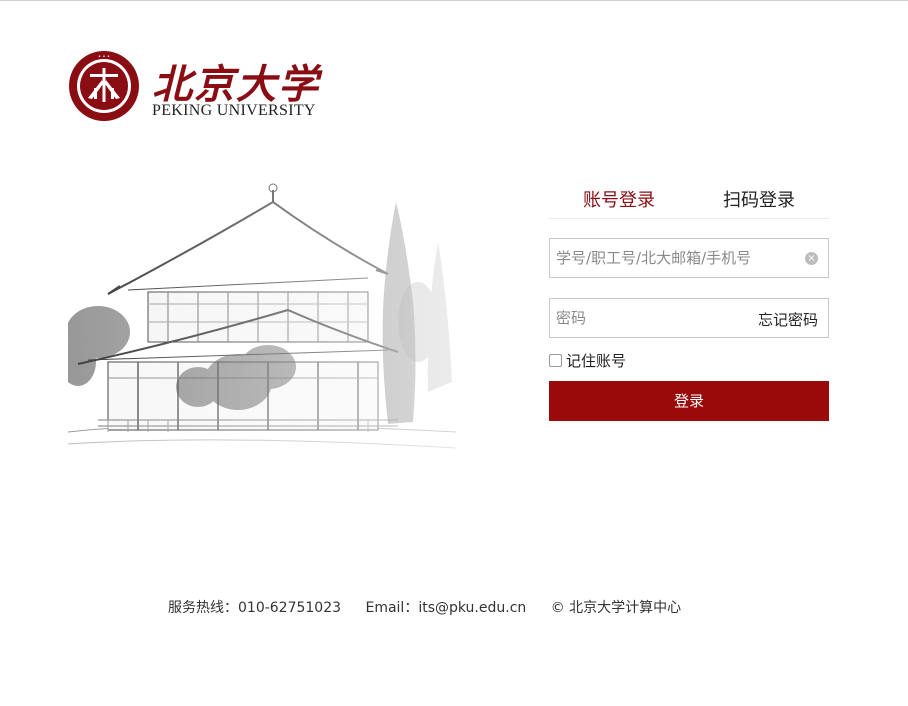 The width and height of the screenshot is (908, 706). What do you see at coordinates (198, 86) in the screenshot?
I see `university-logo: • • • 北京大学 PEKING UNIVERSITY` at bounding box center [198, 86].